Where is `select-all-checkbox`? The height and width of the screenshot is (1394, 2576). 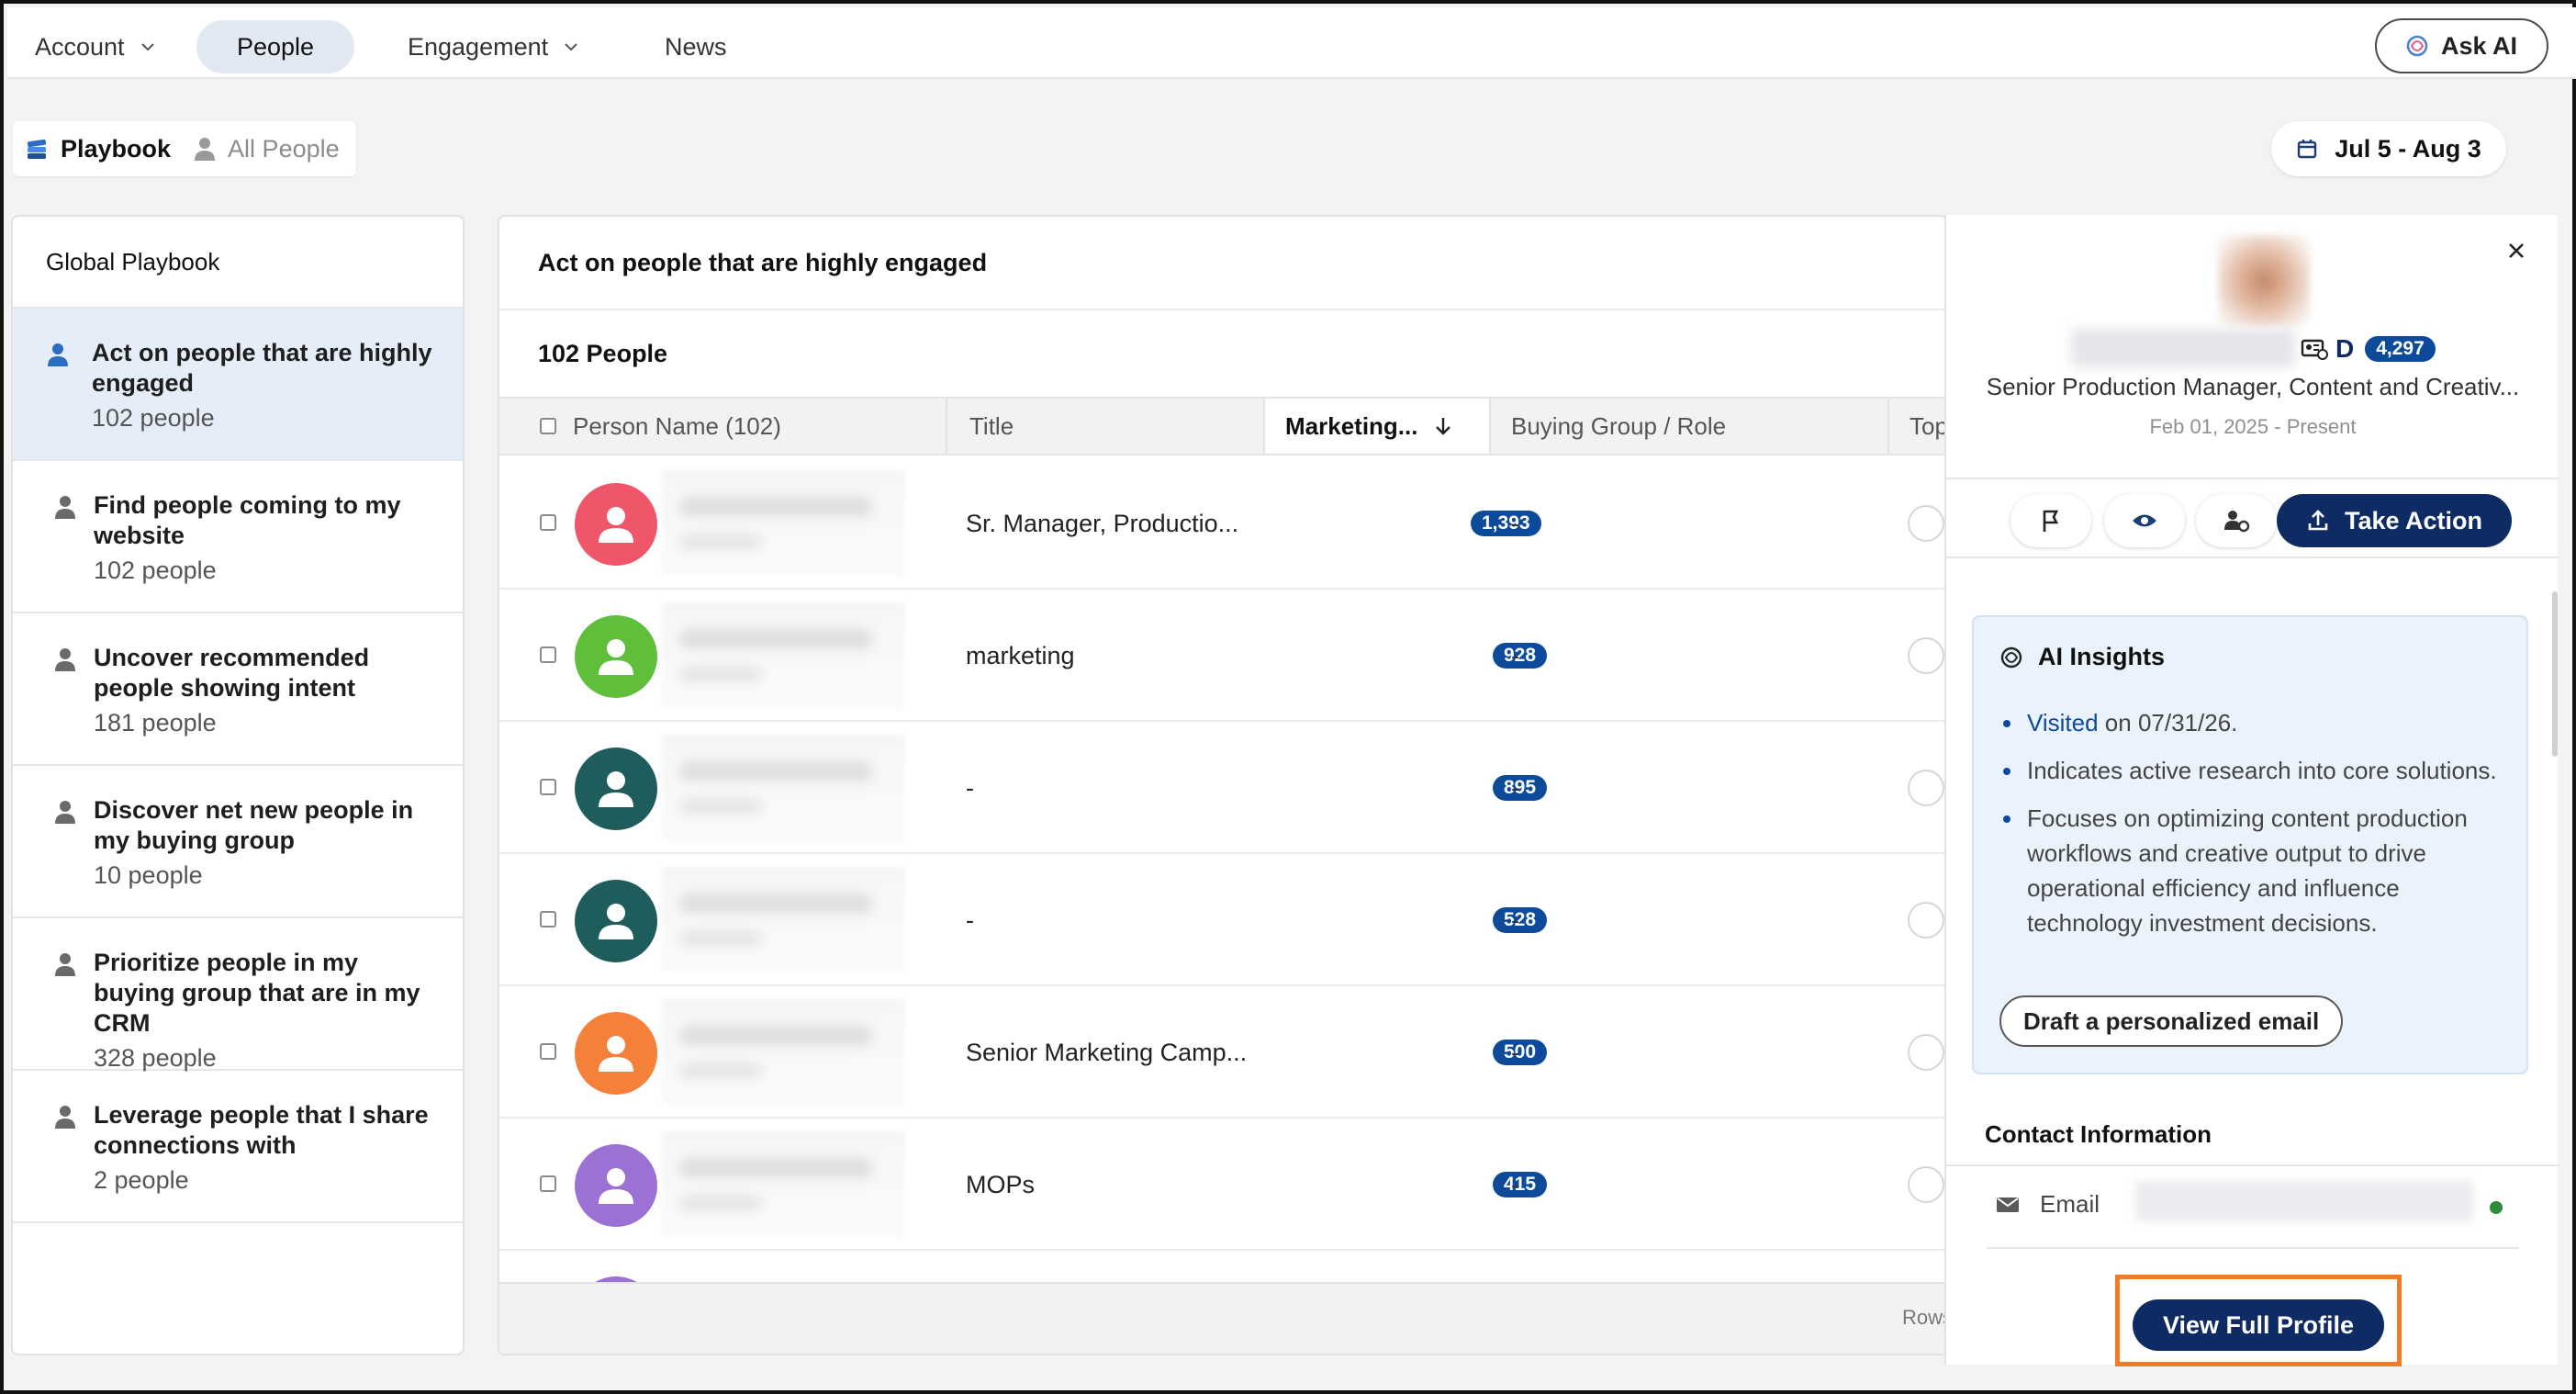 select-all-checkbox is located at coordinates (548, 426).